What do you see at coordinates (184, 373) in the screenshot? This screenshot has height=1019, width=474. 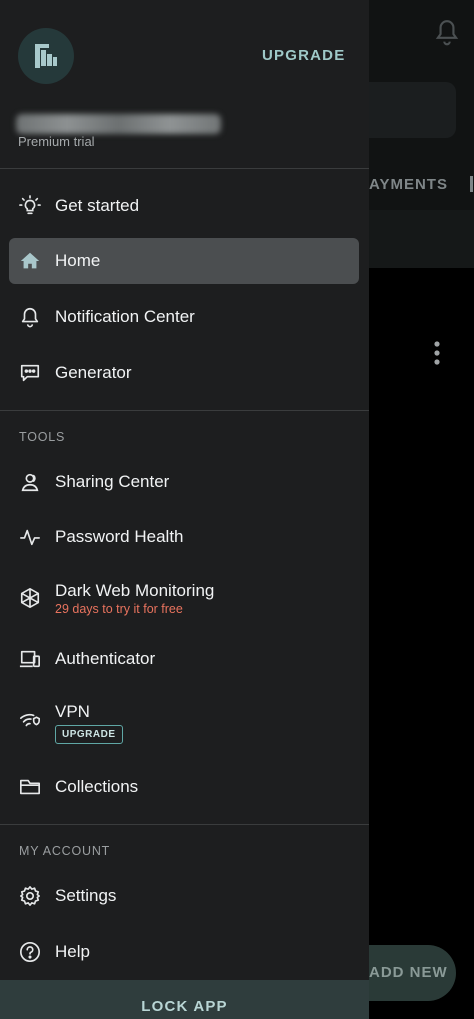 I see `nav-item-generator: Generator` at bounding box center [184, 373].